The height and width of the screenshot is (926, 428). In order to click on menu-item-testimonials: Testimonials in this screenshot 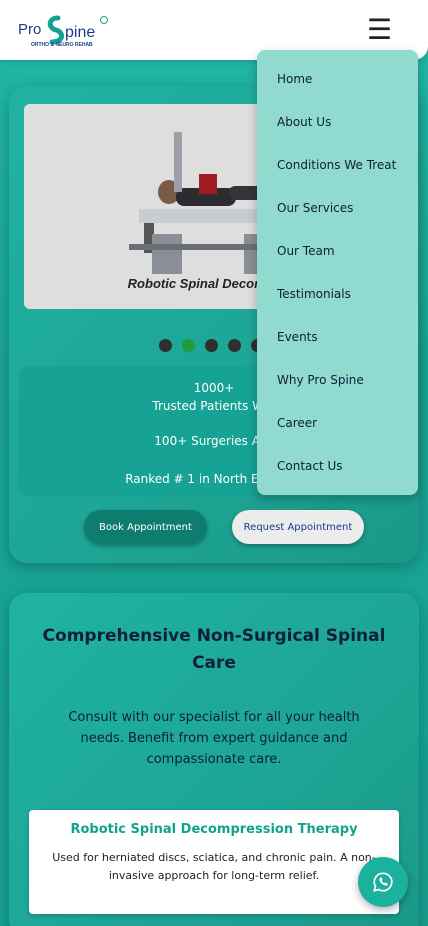, I will do `click(347, 307)`.